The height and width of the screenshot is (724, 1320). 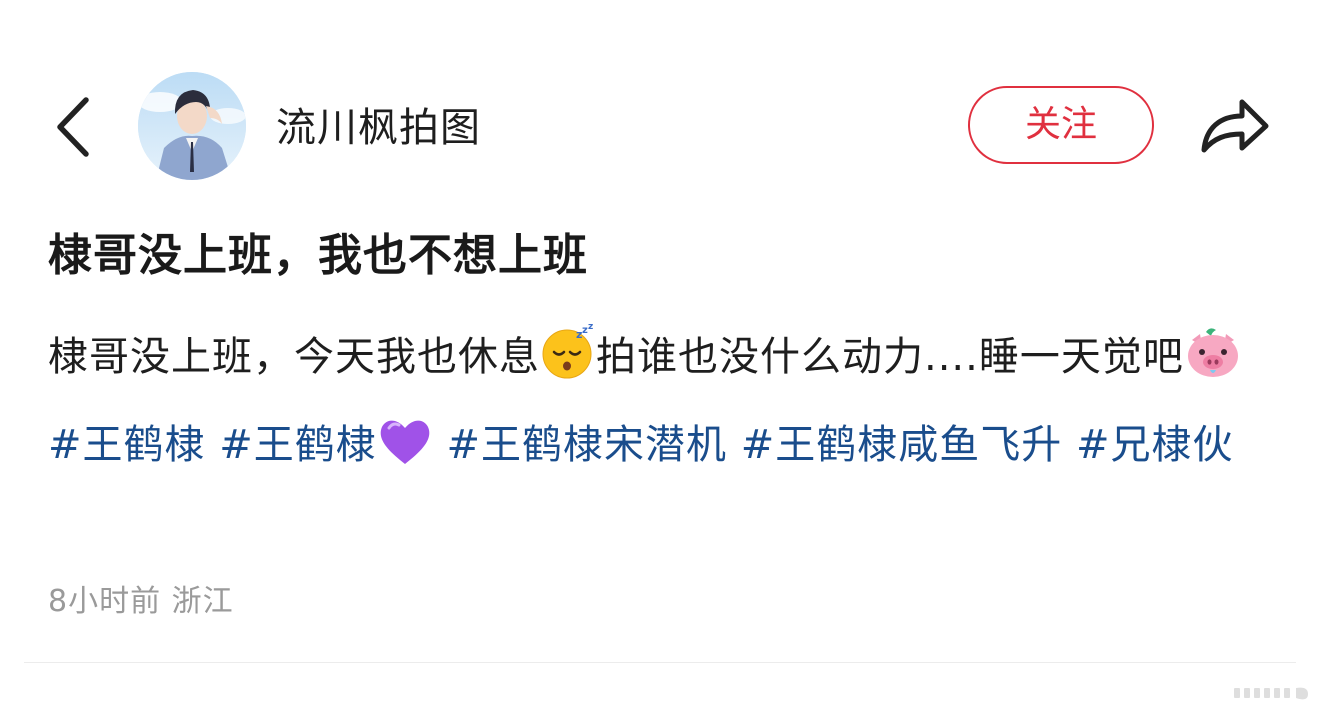 I want to click on share-button, so click(x=1234, y=126).